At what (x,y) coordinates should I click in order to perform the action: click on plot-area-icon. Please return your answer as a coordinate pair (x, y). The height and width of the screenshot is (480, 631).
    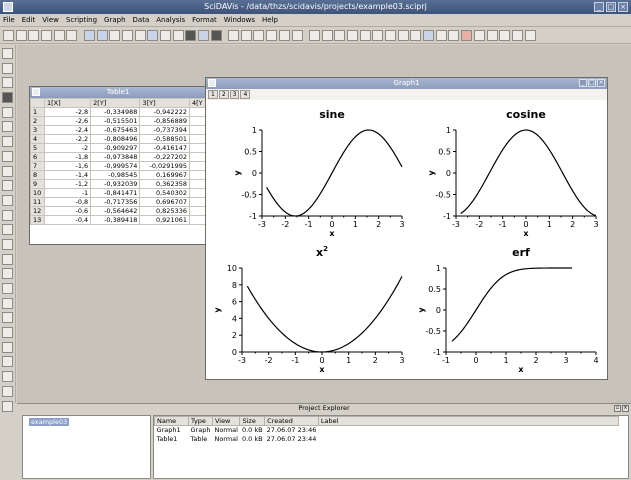
    Looking at the image, I should click on (7, 127).